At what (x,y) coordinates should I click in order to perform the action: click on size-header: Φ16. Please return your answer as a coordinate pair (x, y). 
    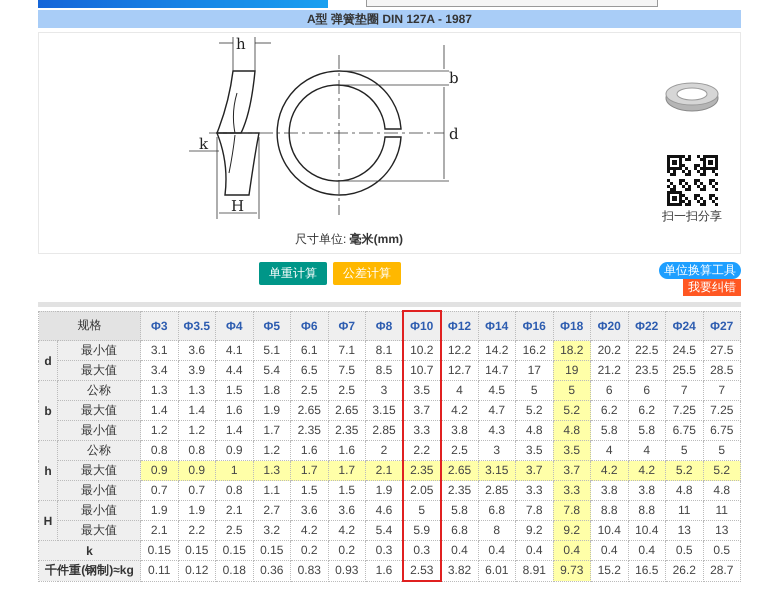
    Looking at the image, I should click on (534, 325).